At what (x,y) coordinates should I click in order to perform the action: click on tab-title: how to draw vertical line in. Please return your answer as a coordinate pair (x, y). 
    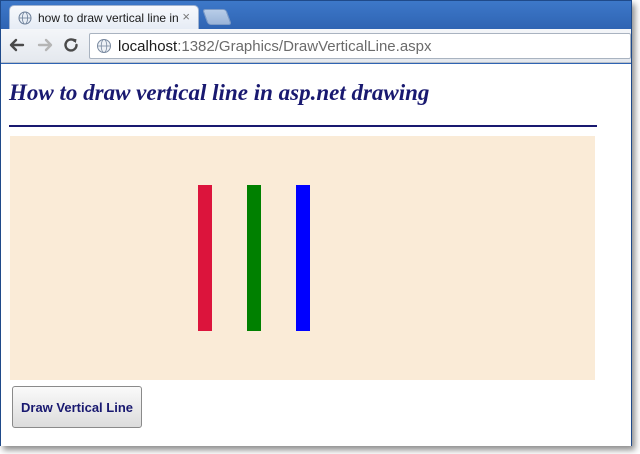
    Looking at the image, I should click on (108, 17).